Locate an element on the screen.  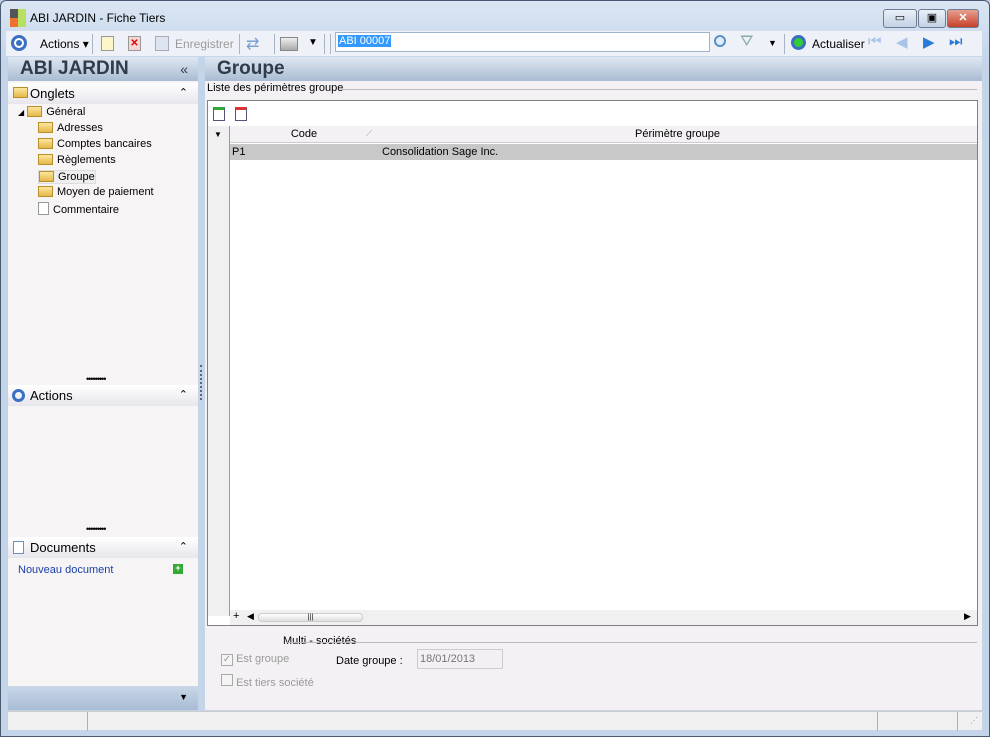
status-bar: ⋰ is located at coordinates (495, 721).